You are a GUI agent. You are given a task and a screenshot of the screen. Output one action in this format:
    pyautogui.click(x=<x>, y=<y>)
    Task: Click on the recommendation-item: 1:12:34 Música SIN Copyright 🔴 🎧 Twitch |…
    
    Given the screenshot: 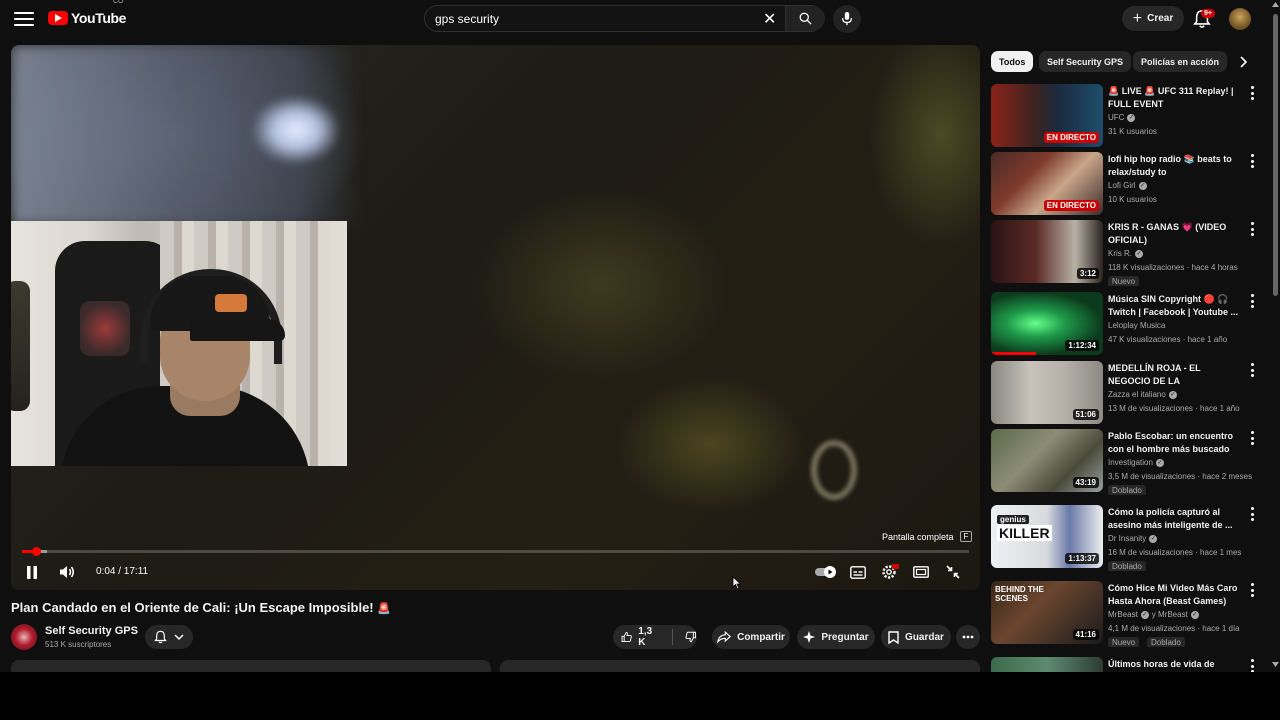 What is the action you would take?
    pyautogui.click(x=1126, y=325)
    